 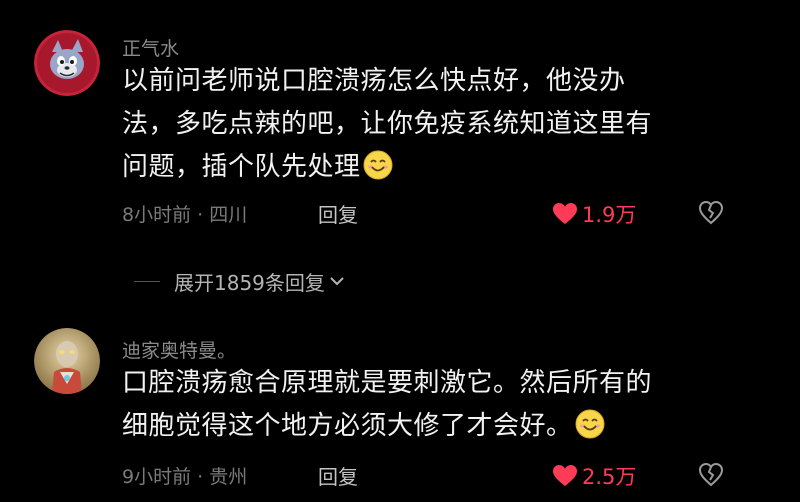 I want to click on expand-replies: 展开1859条回复, so click(x=239, y=281).